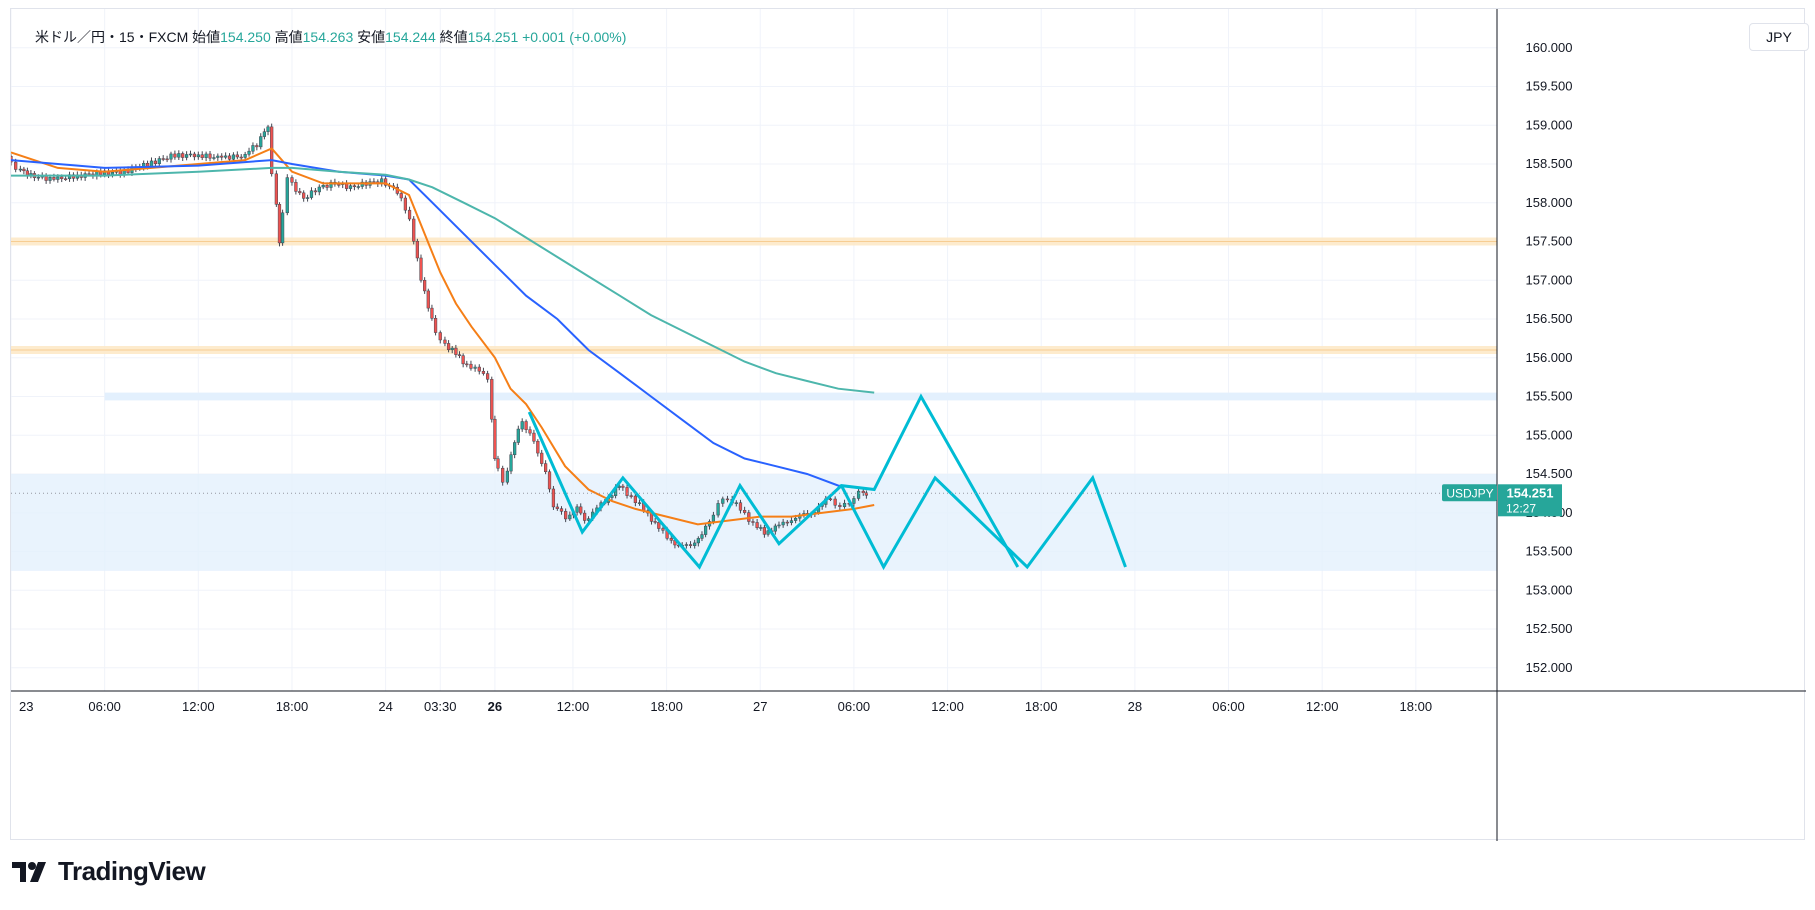 The image size is (1815, 910). Describe the element at coordinates (26, 706) in the screenshot. I see `time-tick-label: 23` at that location.